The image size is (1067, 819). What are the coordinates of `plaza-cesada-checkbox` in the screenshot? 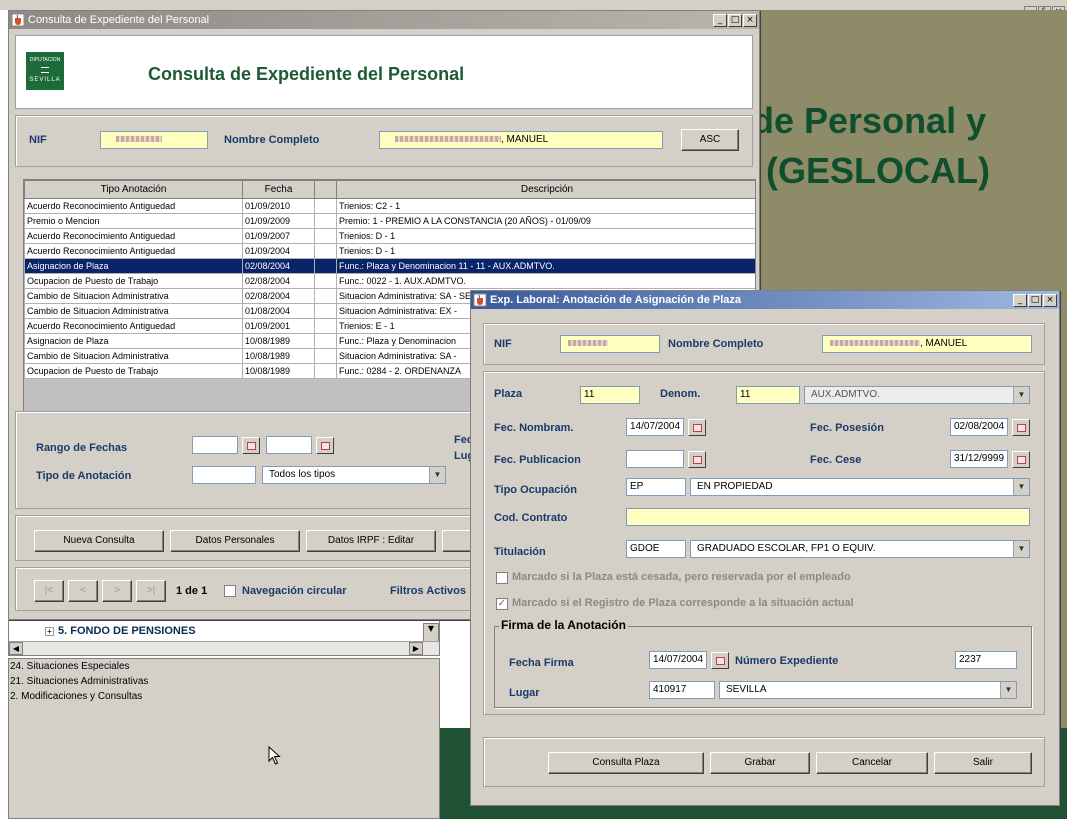 It's located at (502, 578).